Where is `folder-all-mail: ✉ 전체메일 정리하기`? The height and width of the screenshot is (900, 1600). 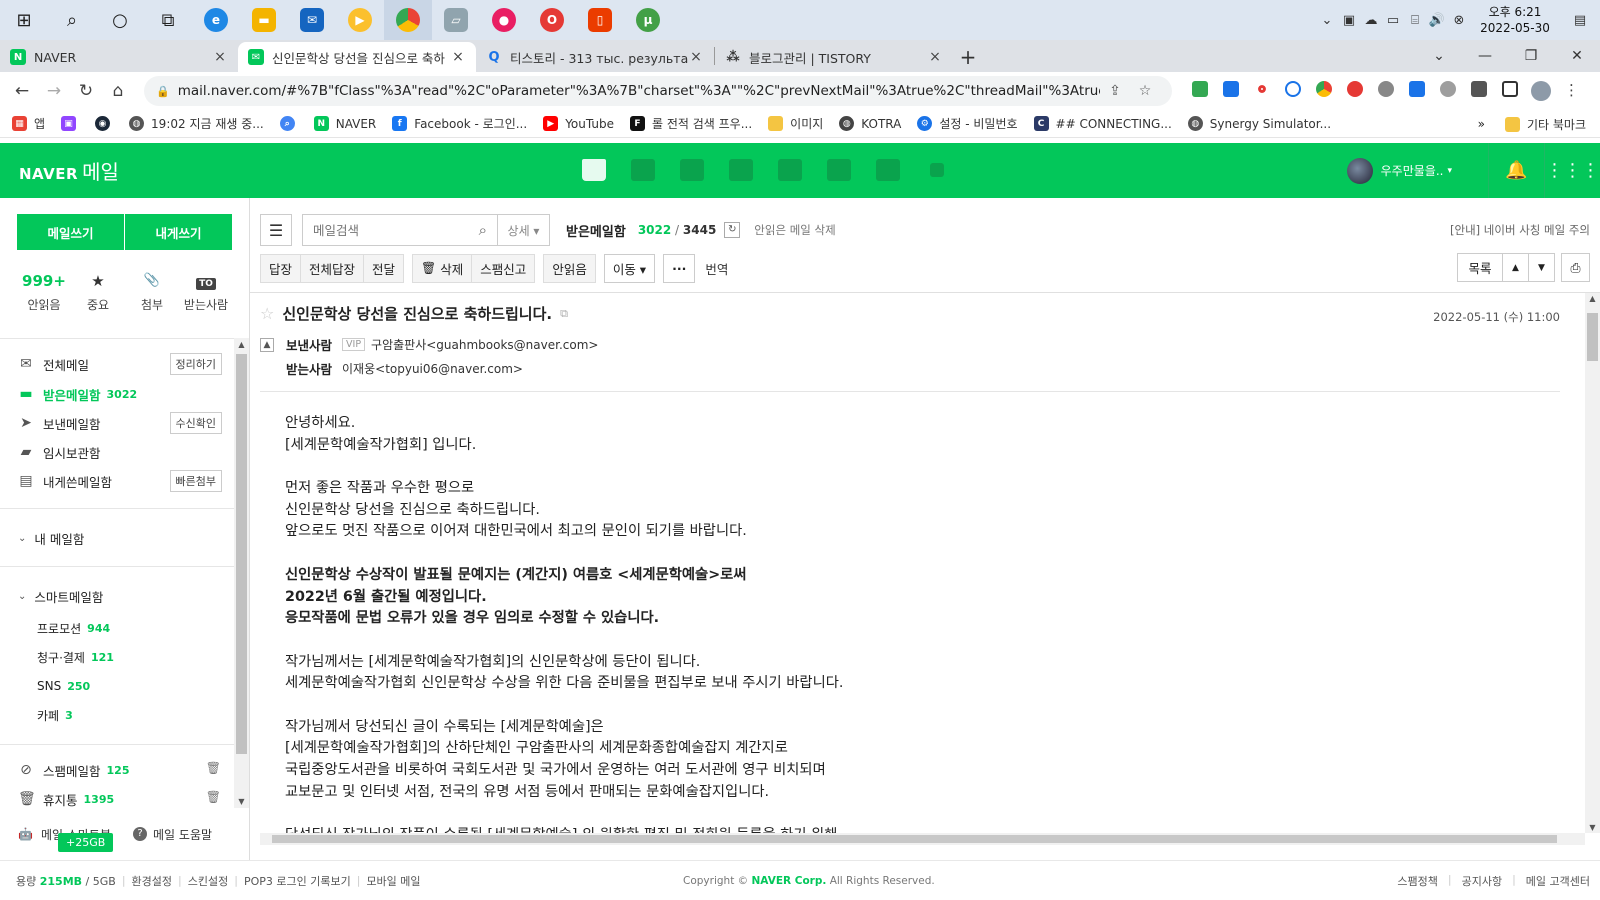 folder-all-mail: ✉ 전체메일 정리하기 is located at coordinates (120, 364).